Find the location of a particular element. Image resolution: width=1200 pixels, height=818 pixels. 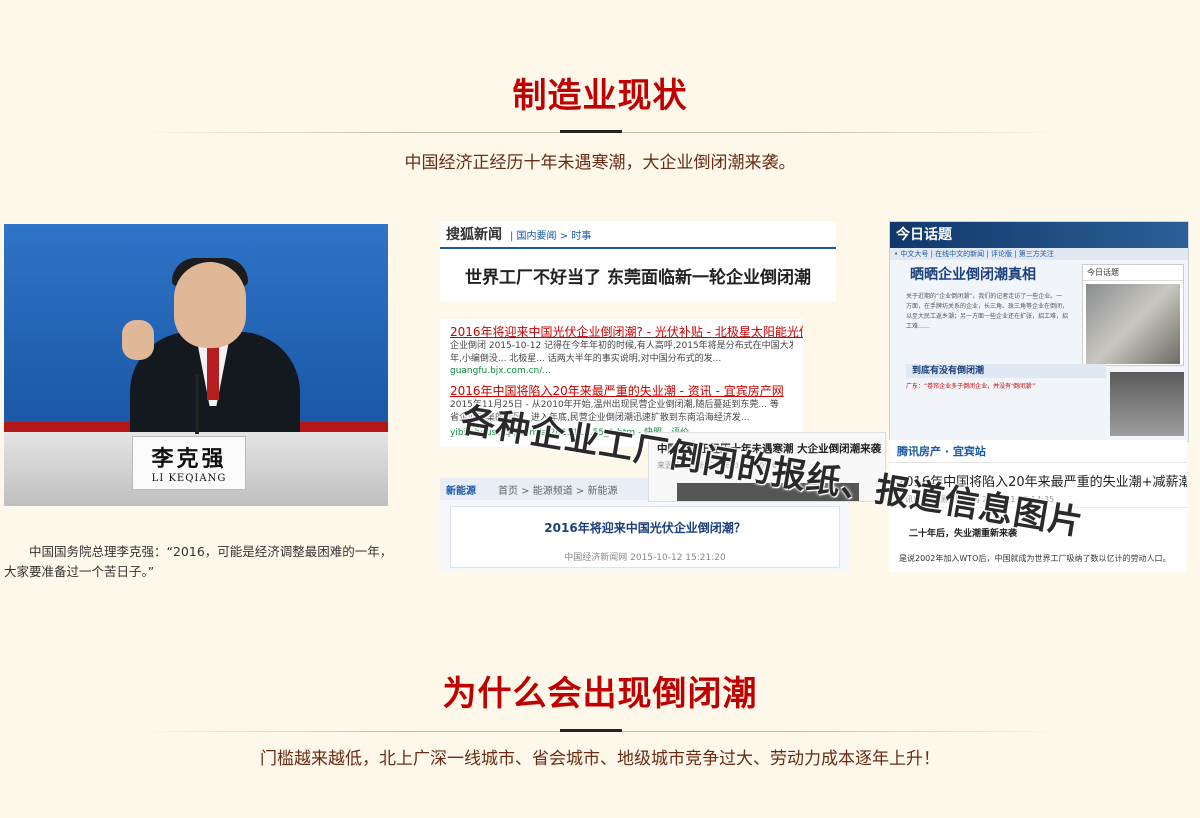

tencent-header: 腾讯房产 · 宜宾站 is located at coordinates (1038, 451).